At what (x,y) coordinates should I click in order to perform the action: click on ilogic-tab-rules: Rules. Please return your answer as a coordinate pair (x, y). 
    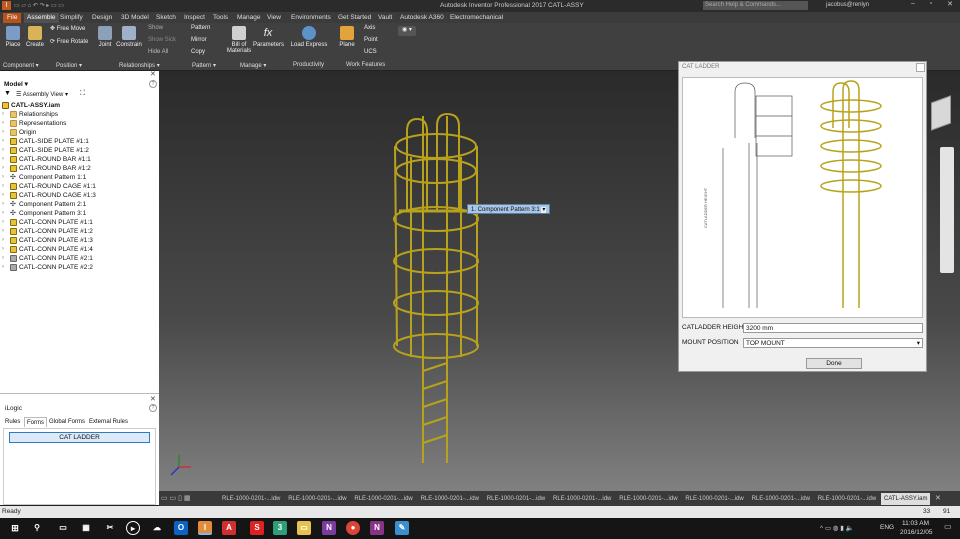
    Looking at the image, I should click on (12, 422).